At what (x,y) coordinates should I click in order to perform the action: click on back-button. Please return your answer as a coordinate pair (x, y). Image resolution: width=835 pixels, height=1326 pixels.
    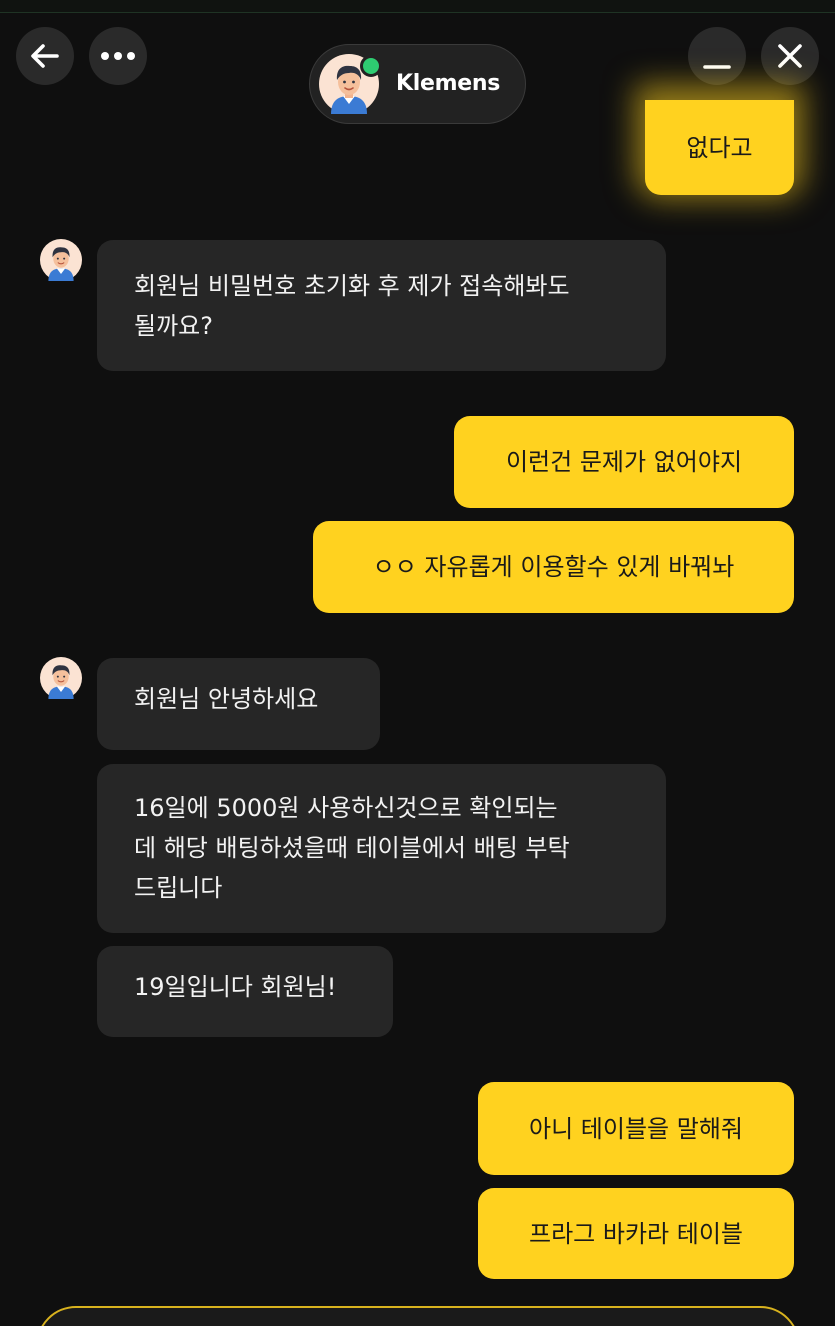
    Looking at the image, I should click on (45, 56).